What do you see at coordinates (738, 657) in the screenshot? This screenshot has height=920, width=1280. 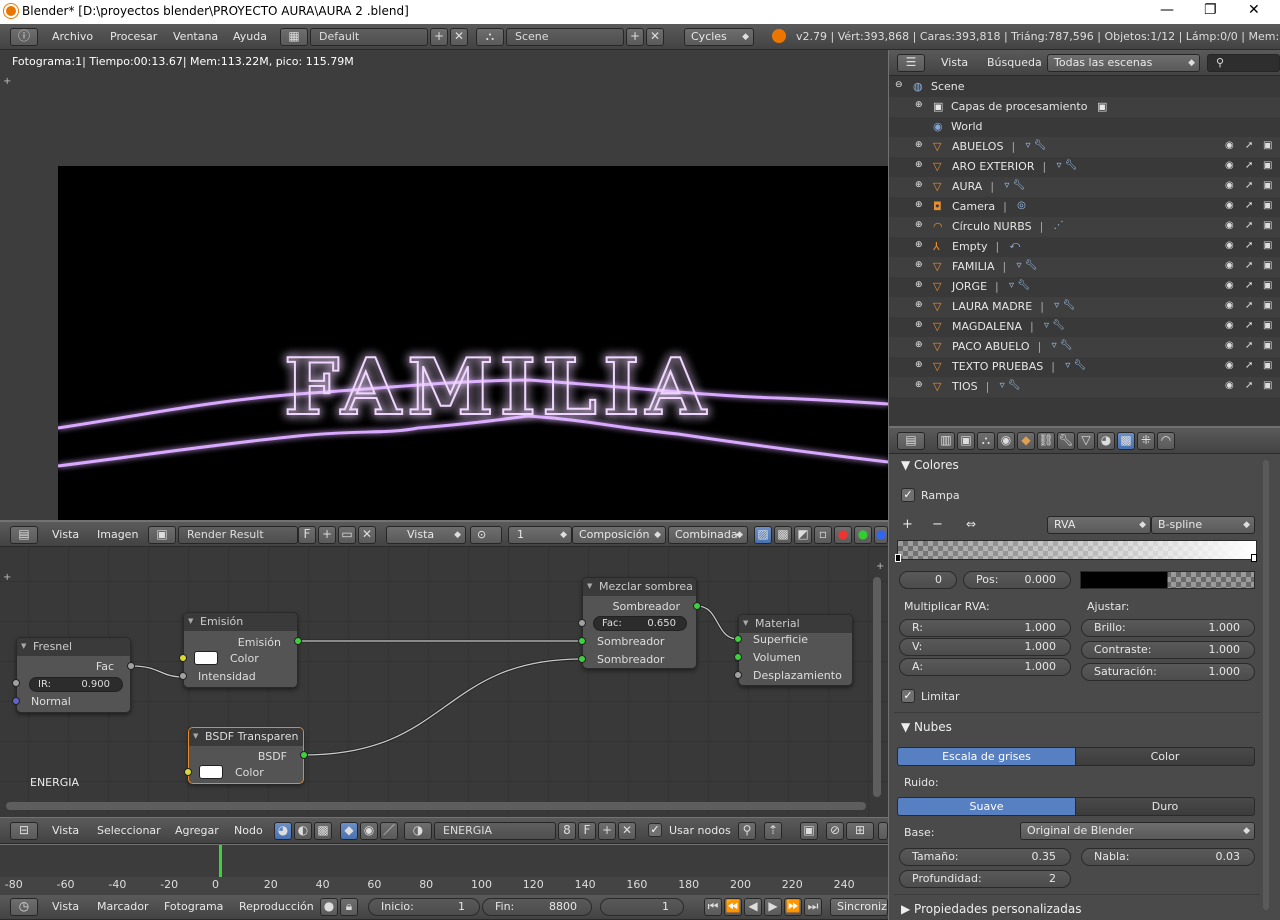 I see `material-volume-socket` at bounding box center [738, 657].